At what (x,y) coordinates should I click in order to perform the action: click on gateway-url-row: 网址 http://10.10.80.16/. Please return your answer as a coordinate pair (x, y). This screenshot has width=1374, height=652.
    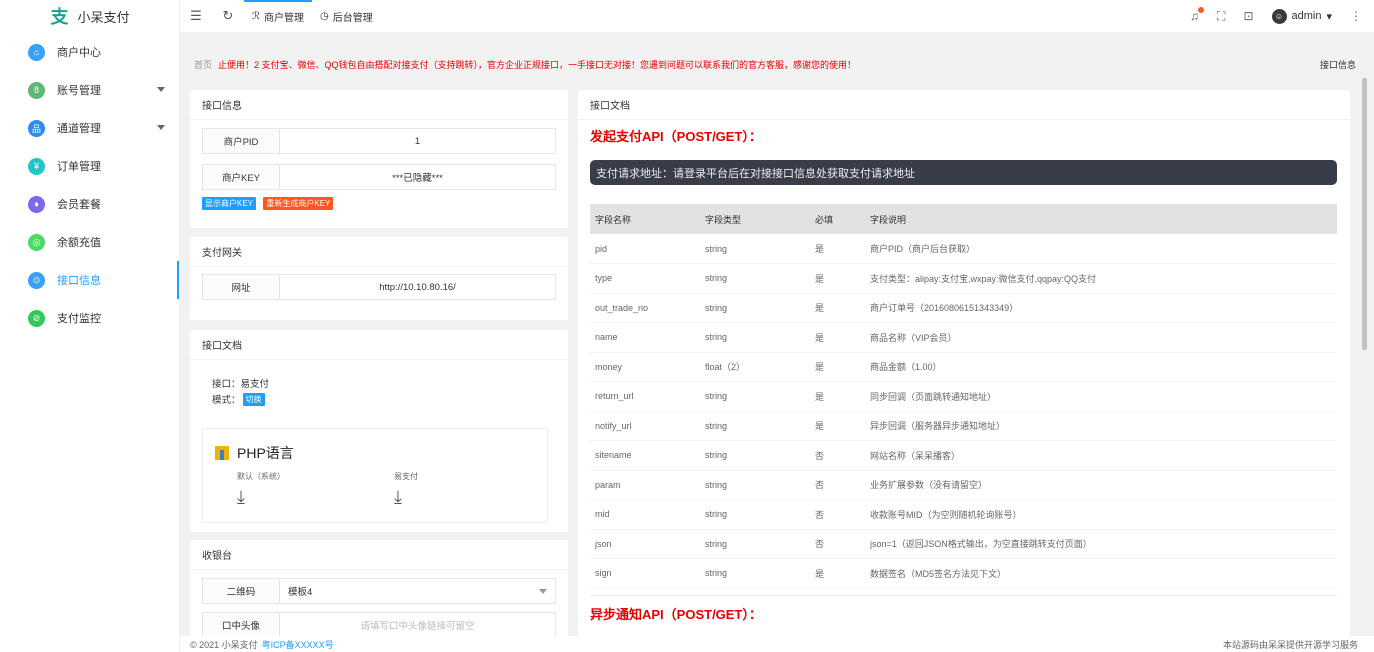
    Looking at the image, I should click on (379, 287).